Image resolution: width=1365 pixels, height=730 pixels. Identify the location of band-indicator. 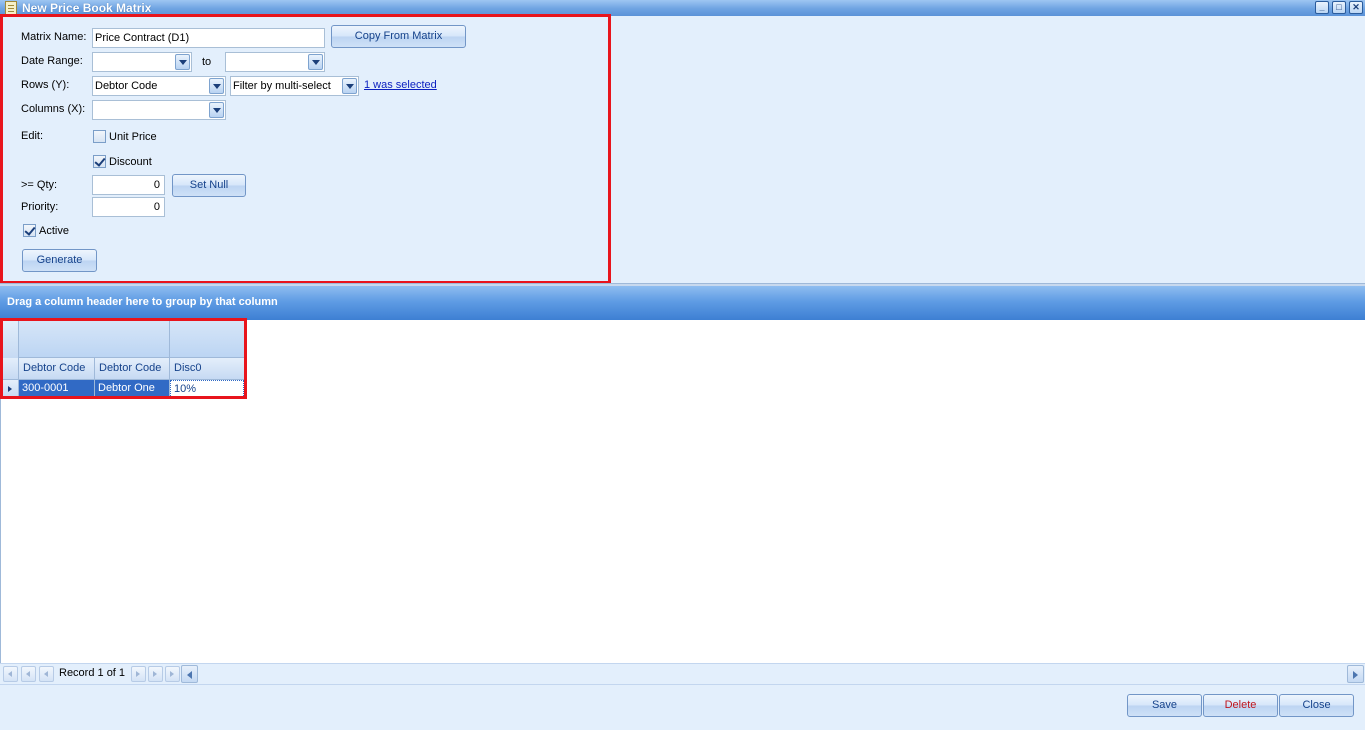
(10, 339).